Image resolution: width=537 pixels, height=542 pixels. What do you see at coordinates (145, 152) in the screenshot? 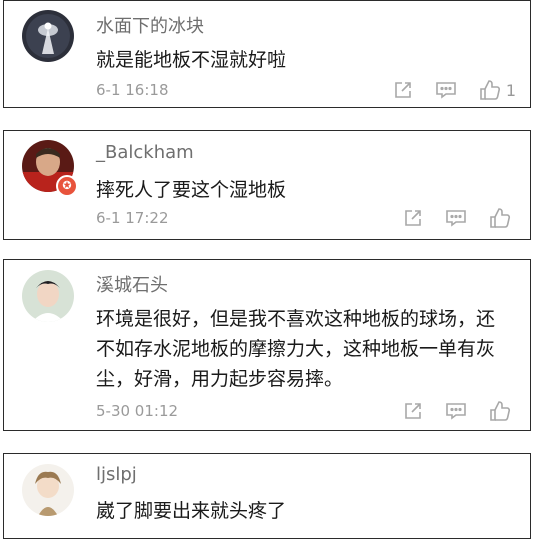
I see `username: _Balckham` at bounding box center [145, 152].